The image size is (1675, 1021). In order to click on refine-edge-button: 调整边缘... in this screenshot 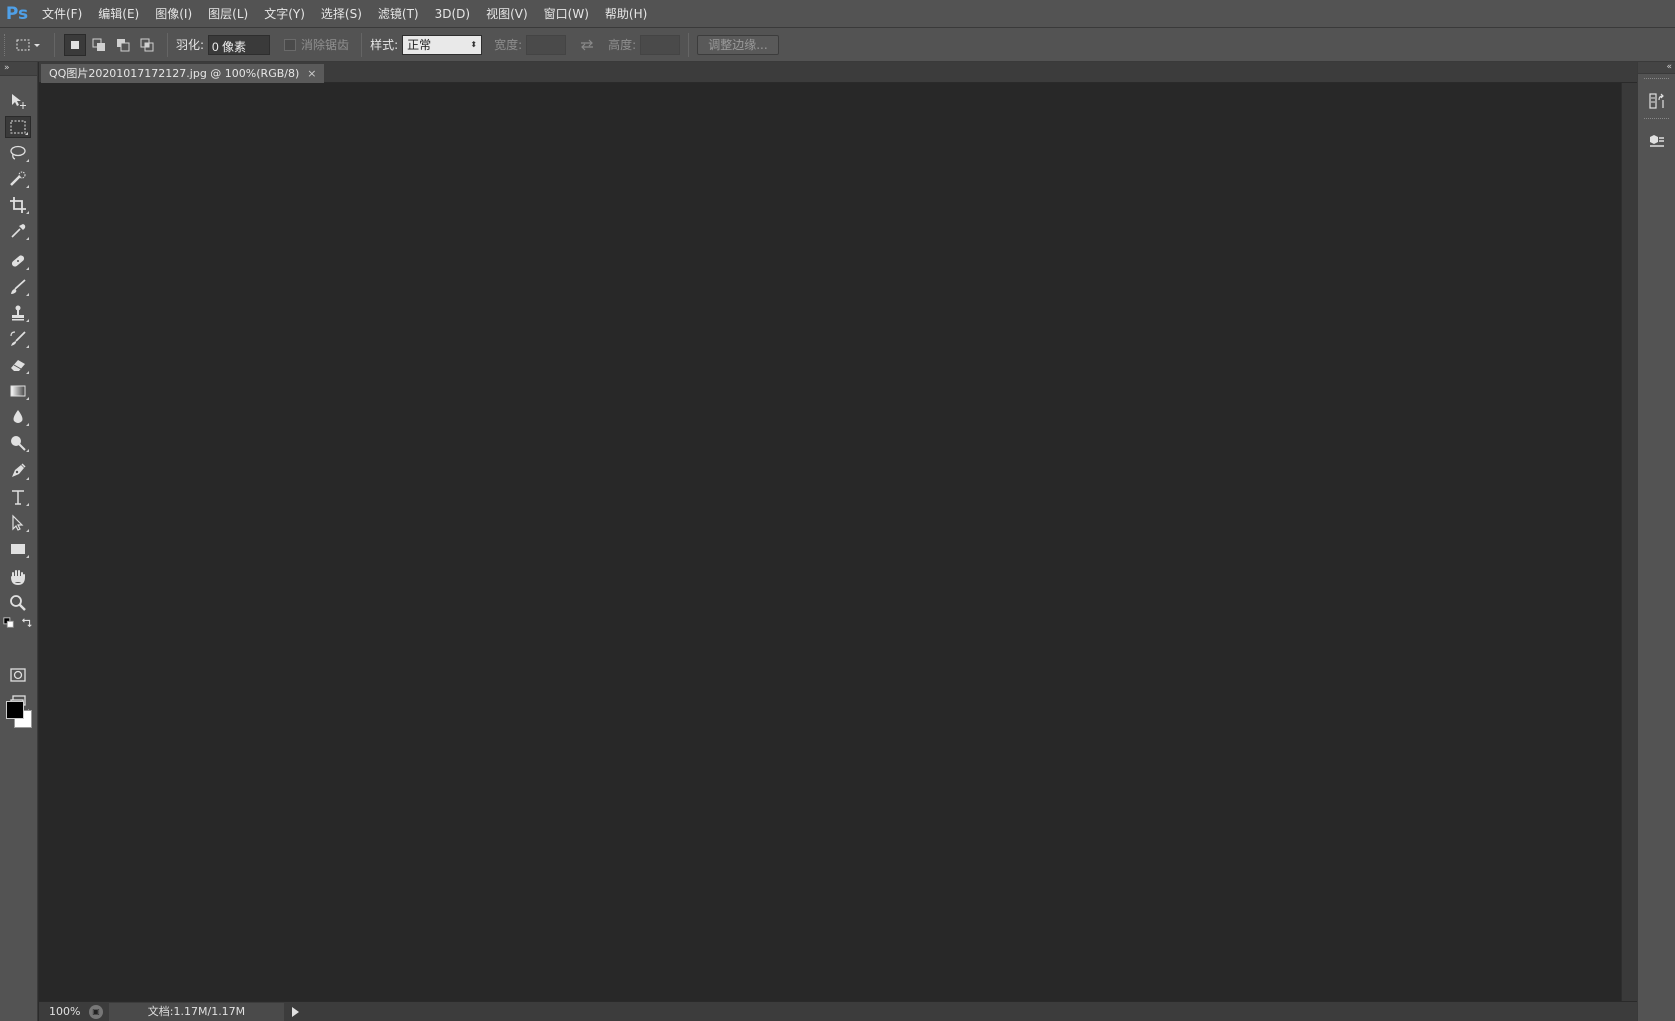, I will do `click(738, 44)`.